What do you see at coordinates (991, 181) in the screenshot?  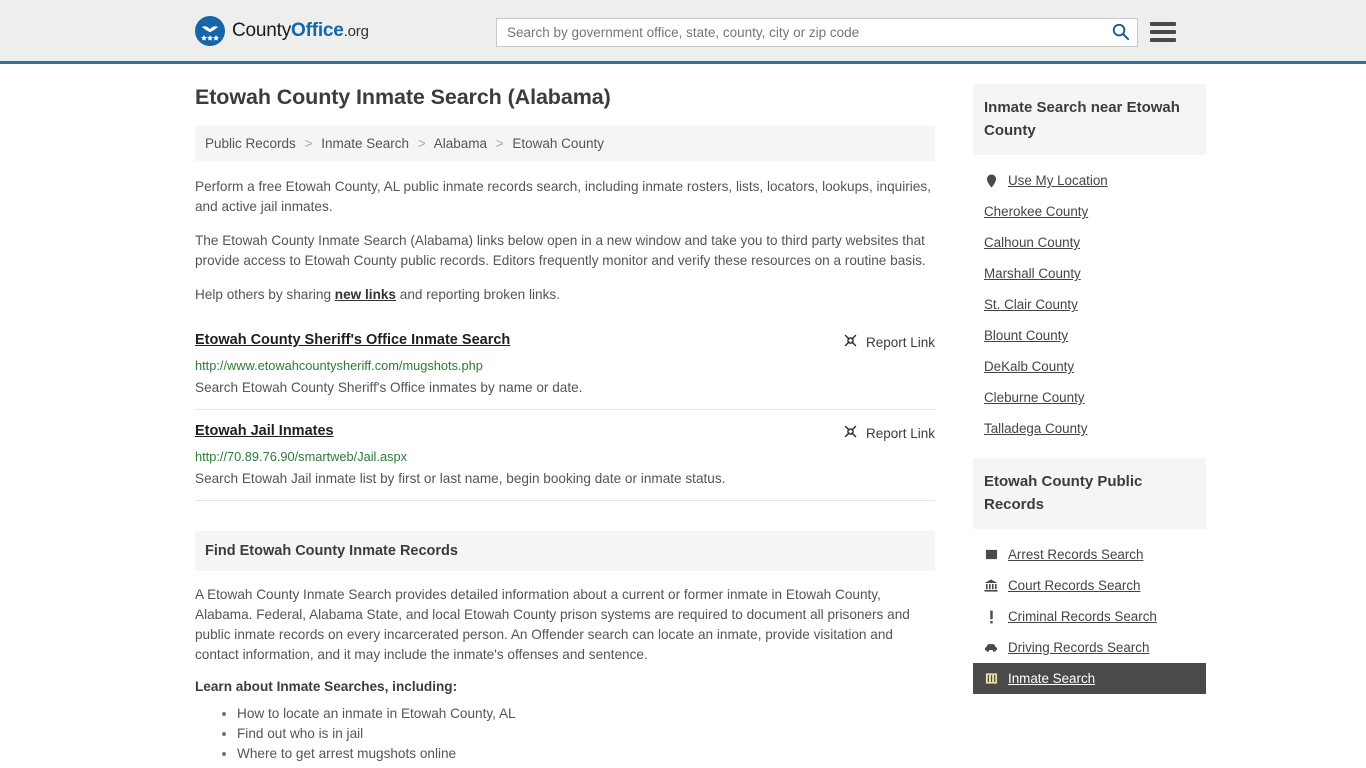 I see `map-pin-icon` at bounding box center [991, 181].